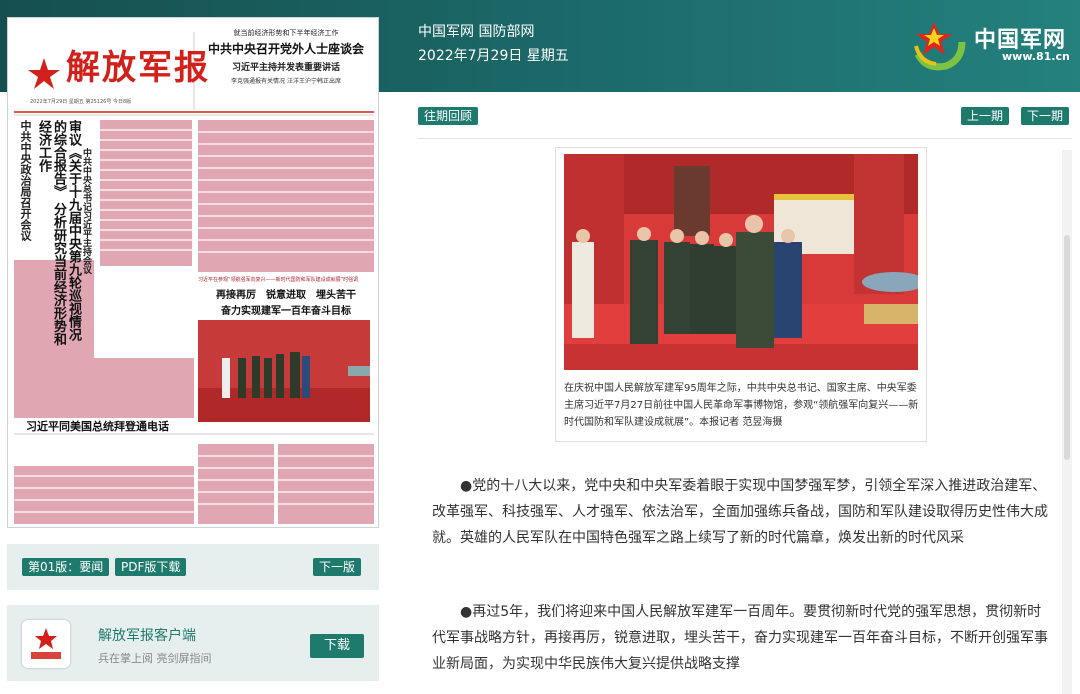 The height and width of the screenshot is (694, 1080). What do you see at coordinates (286, 33) in the screenshot?
I see `top-kicker: 就当前经济形势和下半年经济工作` at bounding box center [286, 33].